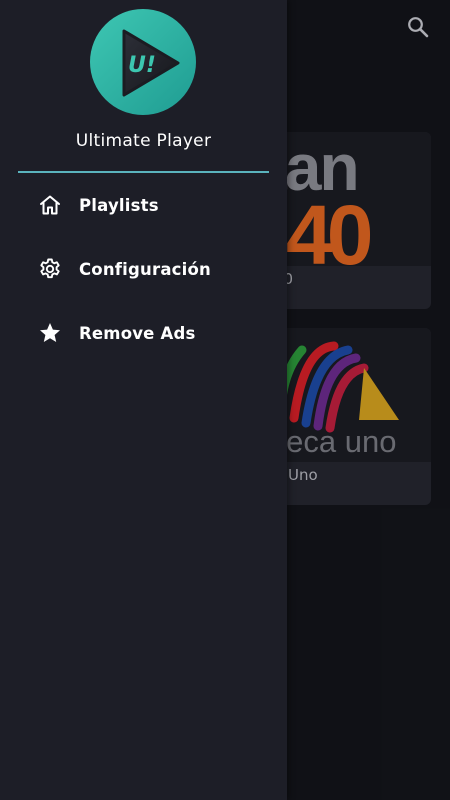 The width and height of the screenshot is (450, 800). What do you see at coordinates (142, 65) in the screenshot?
I see `svg-text: U!` at bounding box center [142, 65].